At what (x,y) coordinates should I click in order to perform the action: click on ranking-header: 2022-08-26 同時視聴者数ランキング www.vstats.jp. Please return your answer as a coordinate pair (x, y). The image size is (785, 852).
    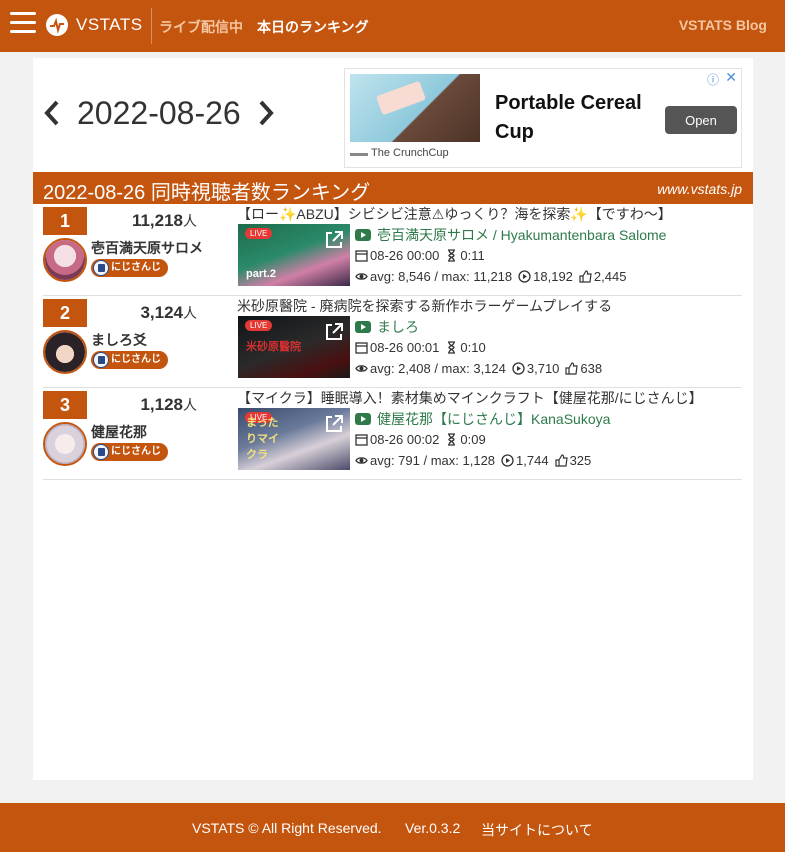
    Looking at the image, I should click on (393, 188).